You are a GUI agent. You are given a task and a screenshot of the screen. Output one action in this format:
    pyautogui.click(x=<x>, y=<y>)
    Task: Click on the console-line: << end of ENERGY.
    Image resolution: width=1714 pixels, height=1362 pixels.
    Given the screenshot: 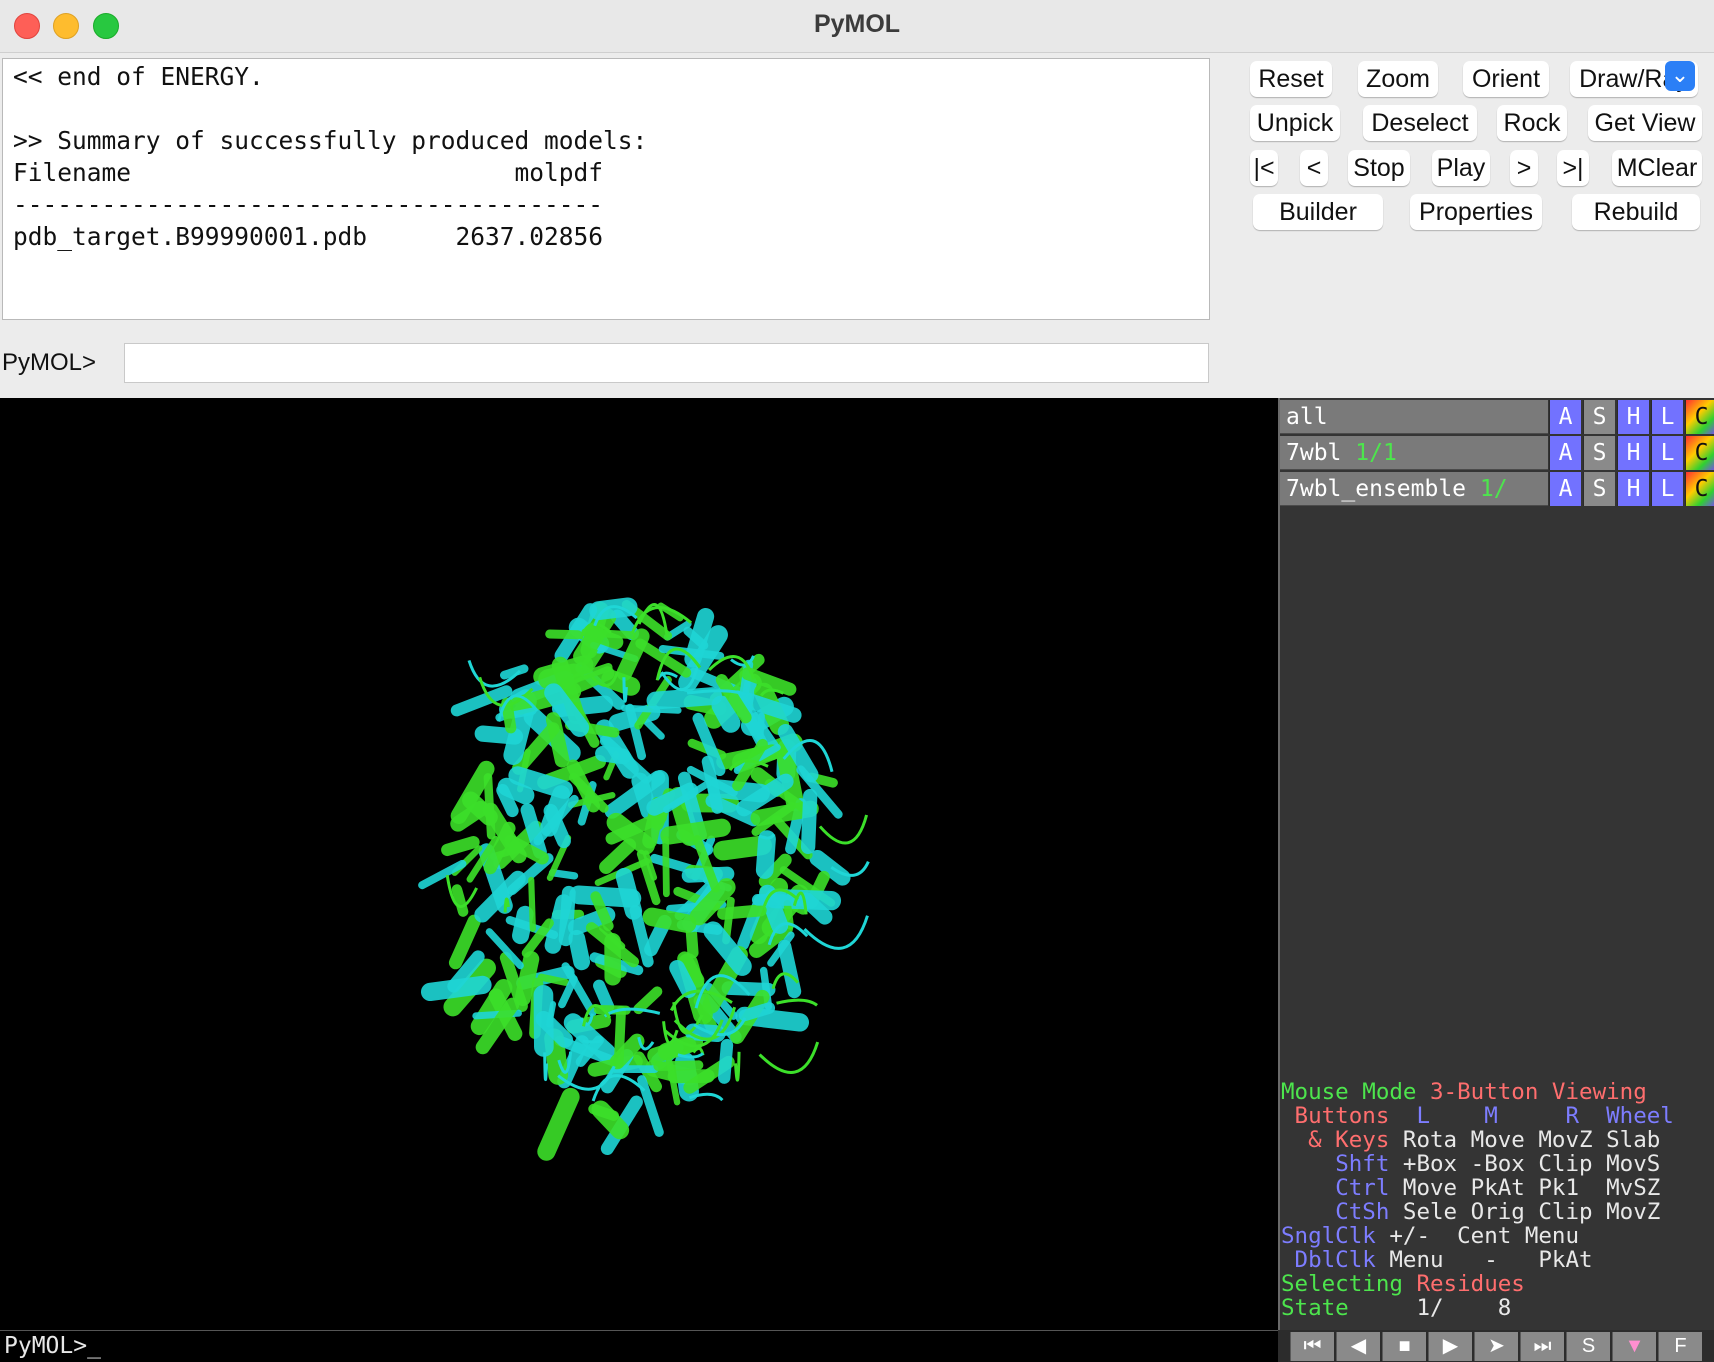 What is the action you would take?
    pyautogui.click(x=138, y=76)
    